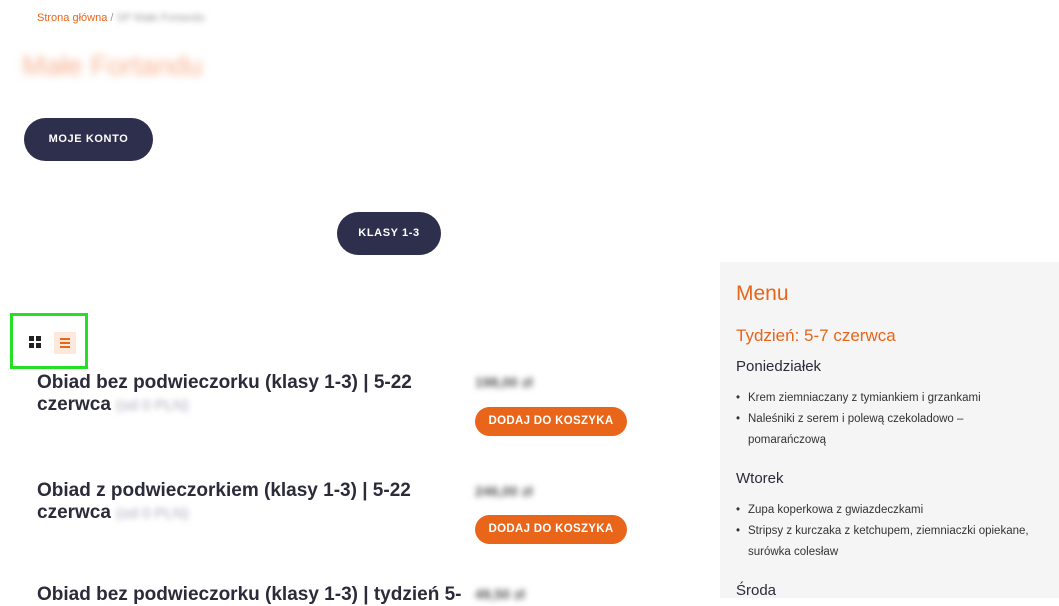 The width and height of the screenshot is (1059, 606). What do you see at coordinates (112, 65) in the screenshot?
I see `page-title: Małe Fortandu` at bounding box center [112, 65].